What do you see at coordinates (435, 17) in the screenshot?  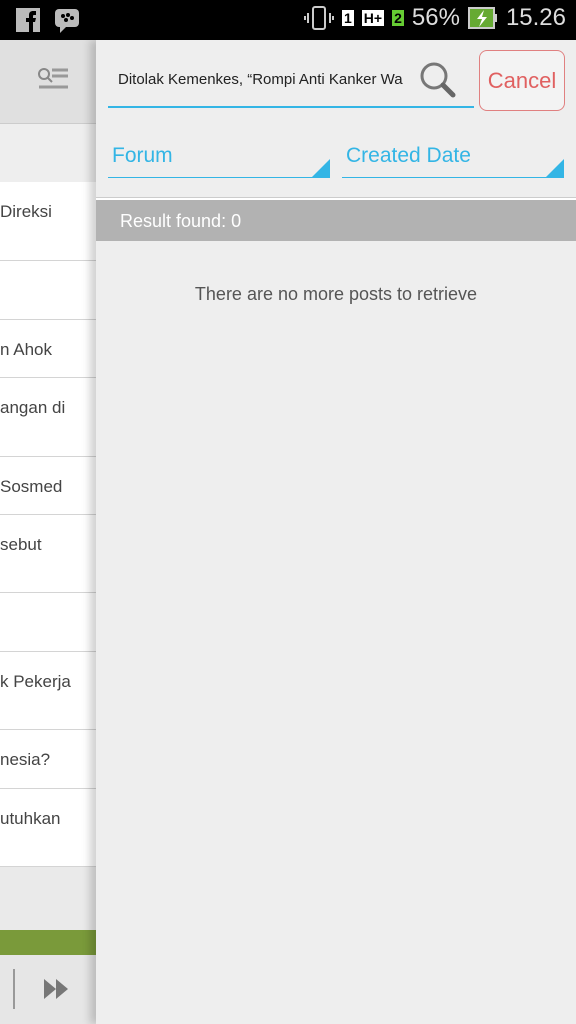 I see `battery-percent: 56%` at bounding box center [435, 17].